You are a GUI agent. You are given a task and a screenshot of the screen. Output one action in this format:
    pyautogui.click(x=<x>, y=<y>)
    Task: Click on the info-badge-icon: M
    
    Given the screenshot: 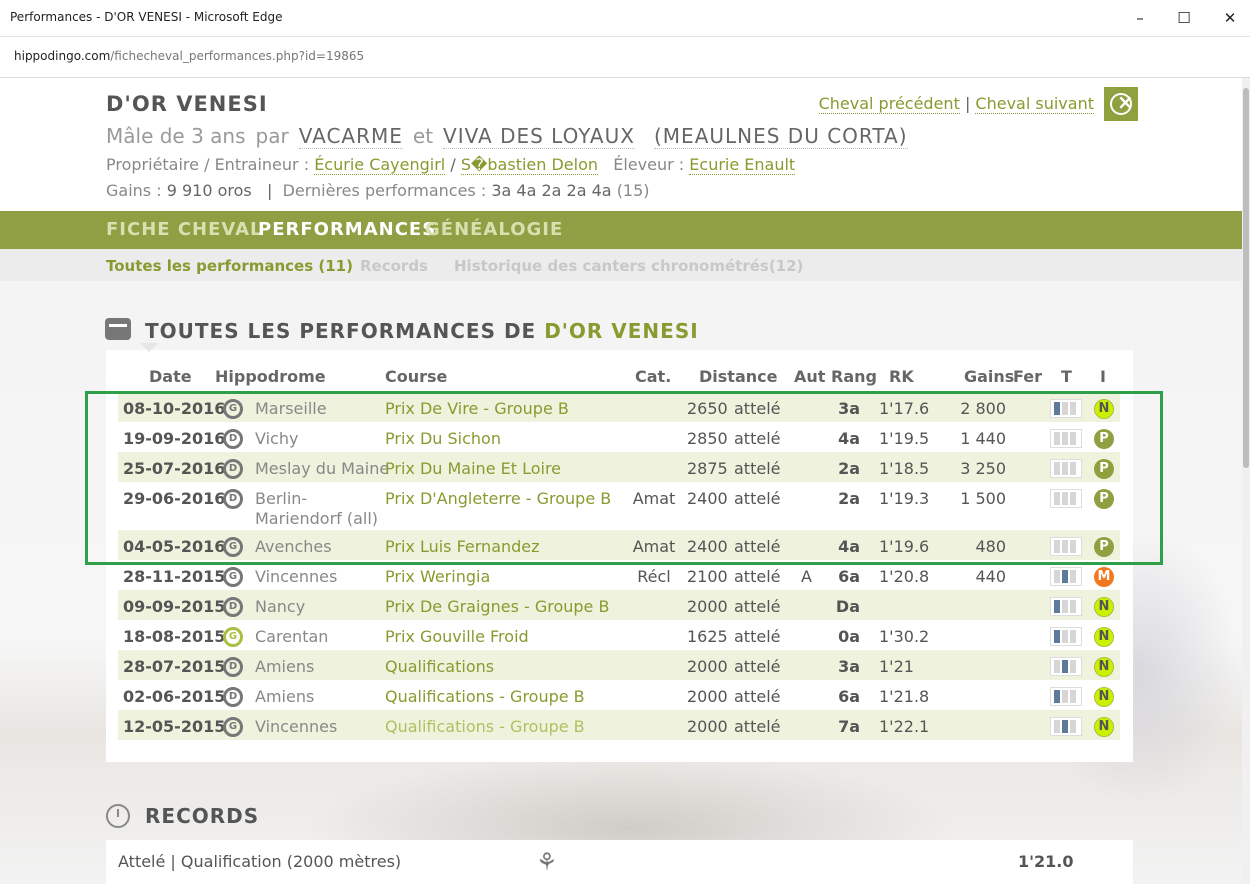 What is the action you would take?
    pyautogui.click(x=1104, y=577)
    